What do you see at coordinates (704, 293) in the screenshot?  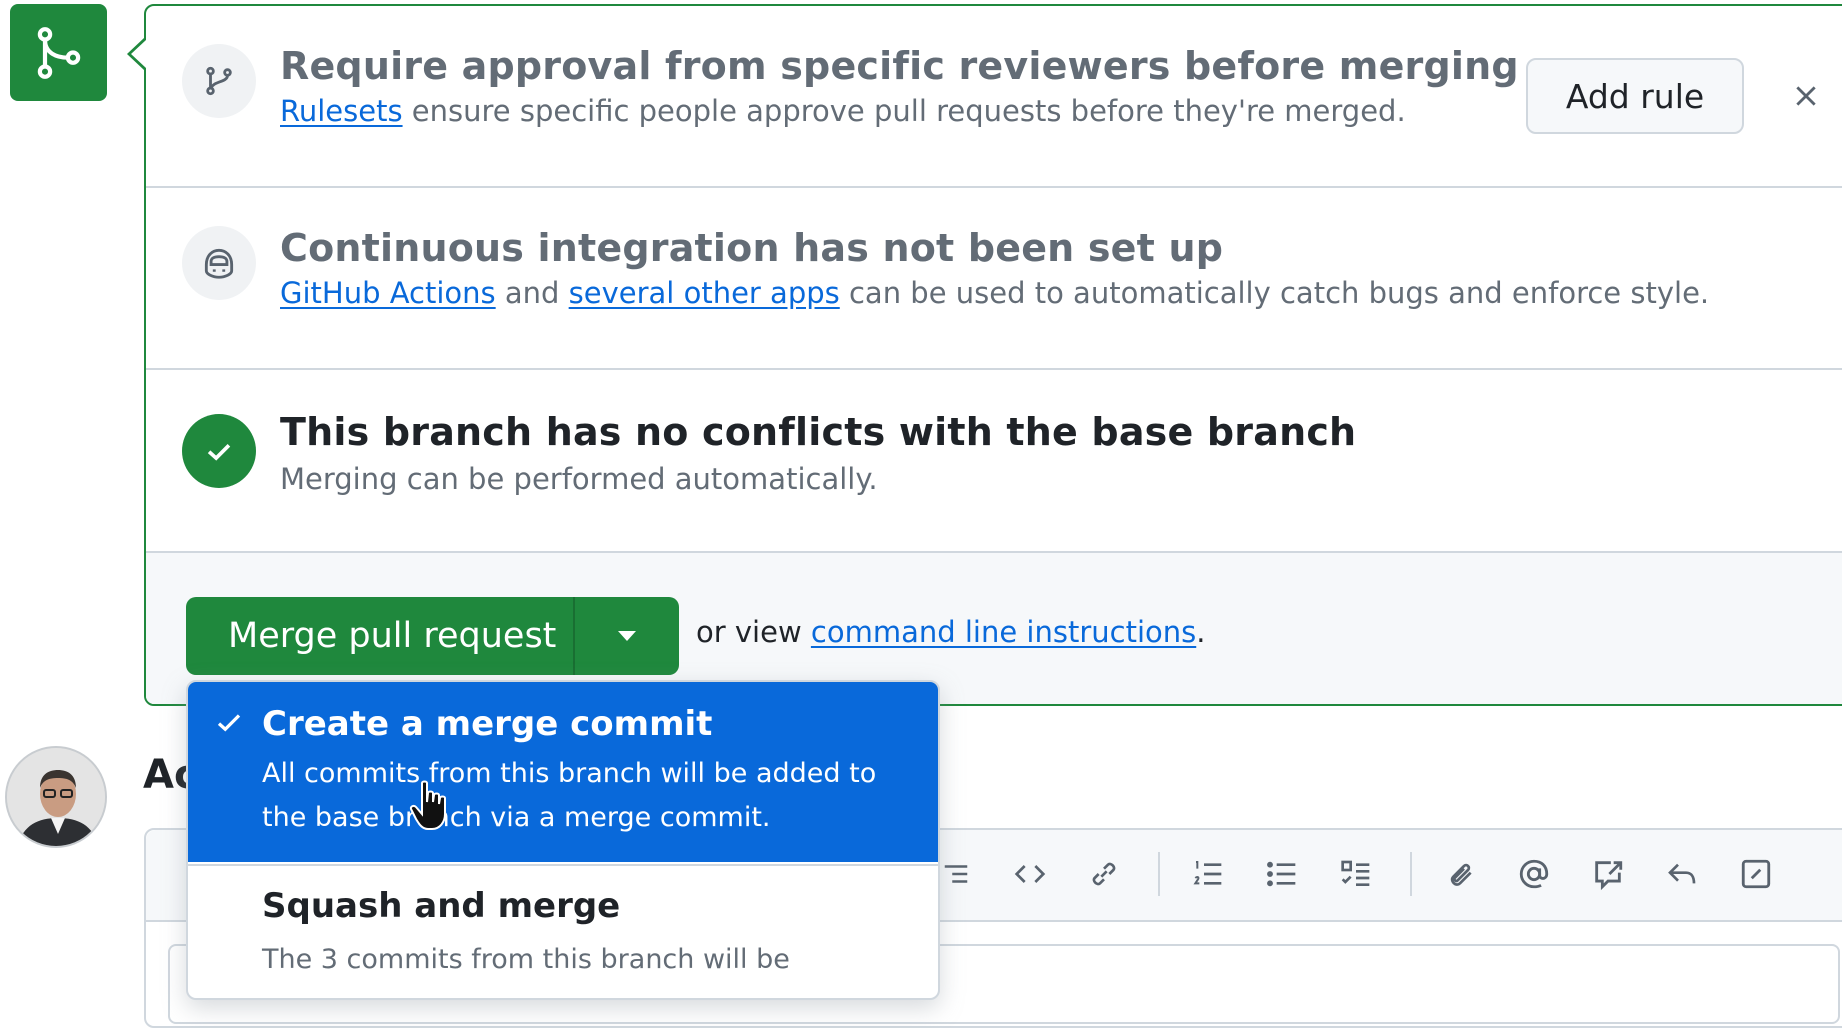 I see `other-apps-link: several other apps` at bounding box center [704, 293].